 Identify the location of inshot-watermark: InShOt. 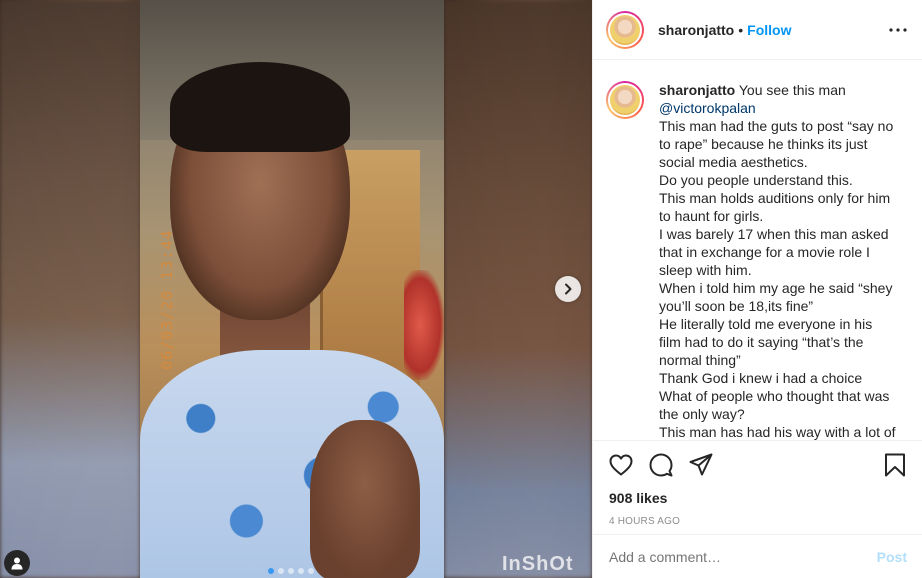
(538, 564).